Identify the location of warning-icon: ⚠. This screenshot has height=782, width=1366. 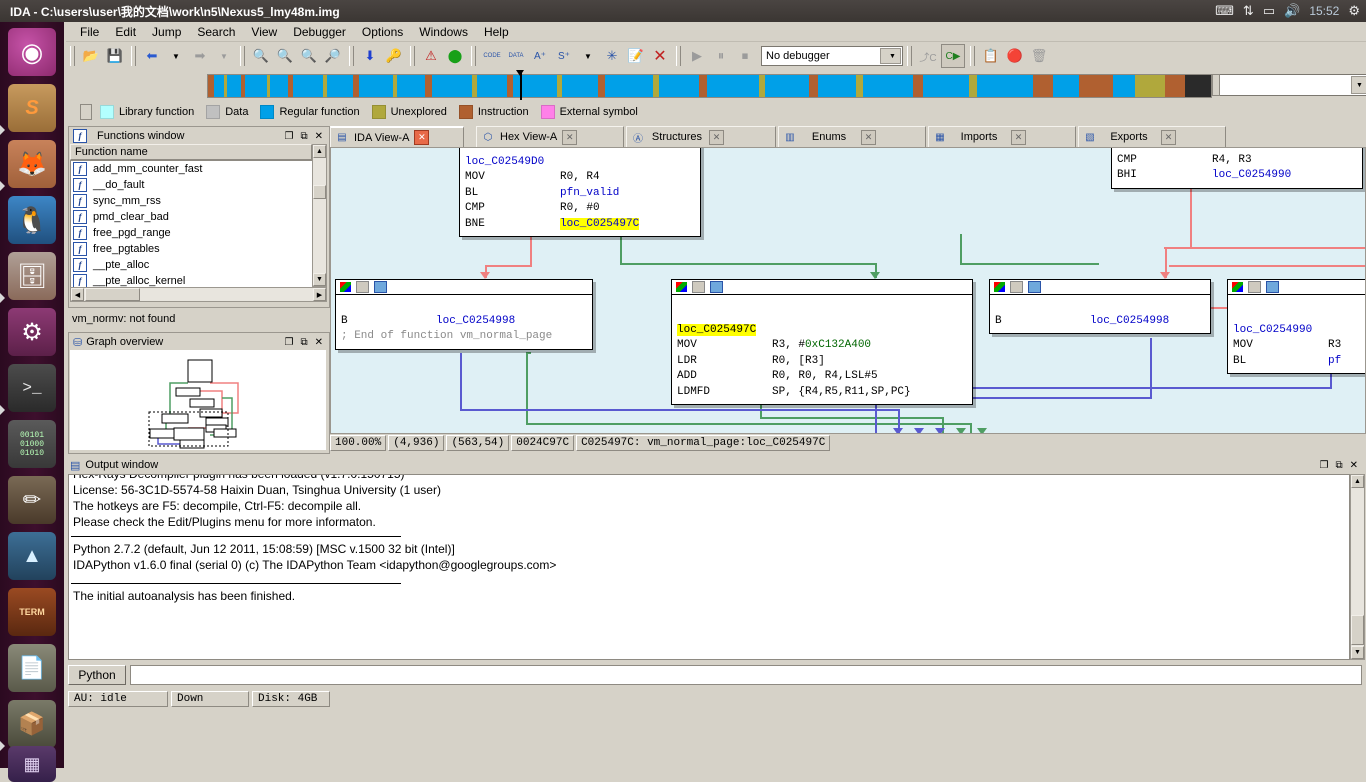
(431, 56).